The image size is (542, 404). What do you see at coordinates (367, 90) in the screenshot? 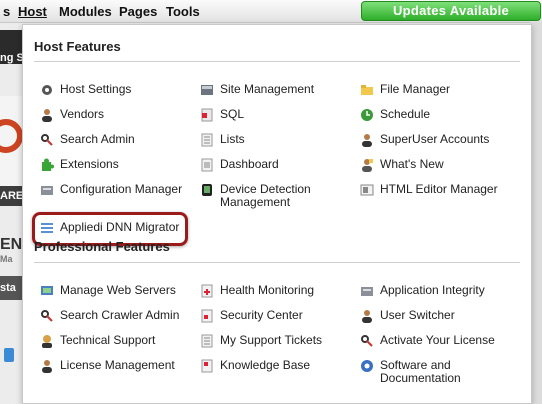
I see `folder-icon` at bounding box center [367, 90].